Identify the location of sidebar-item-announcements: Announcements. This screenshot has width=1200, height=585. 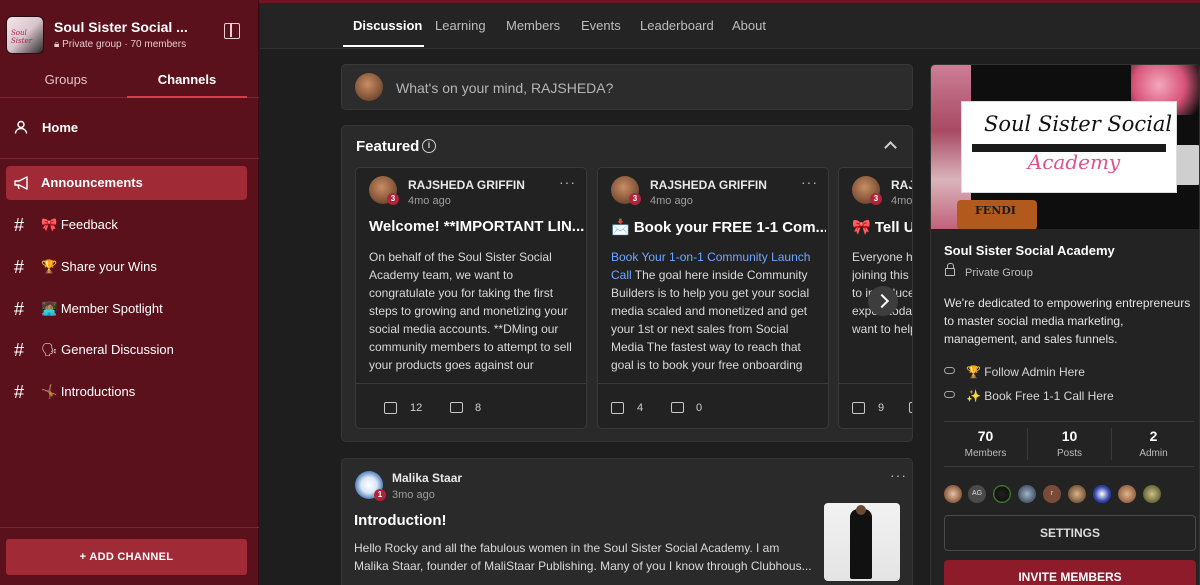
(126, 183).